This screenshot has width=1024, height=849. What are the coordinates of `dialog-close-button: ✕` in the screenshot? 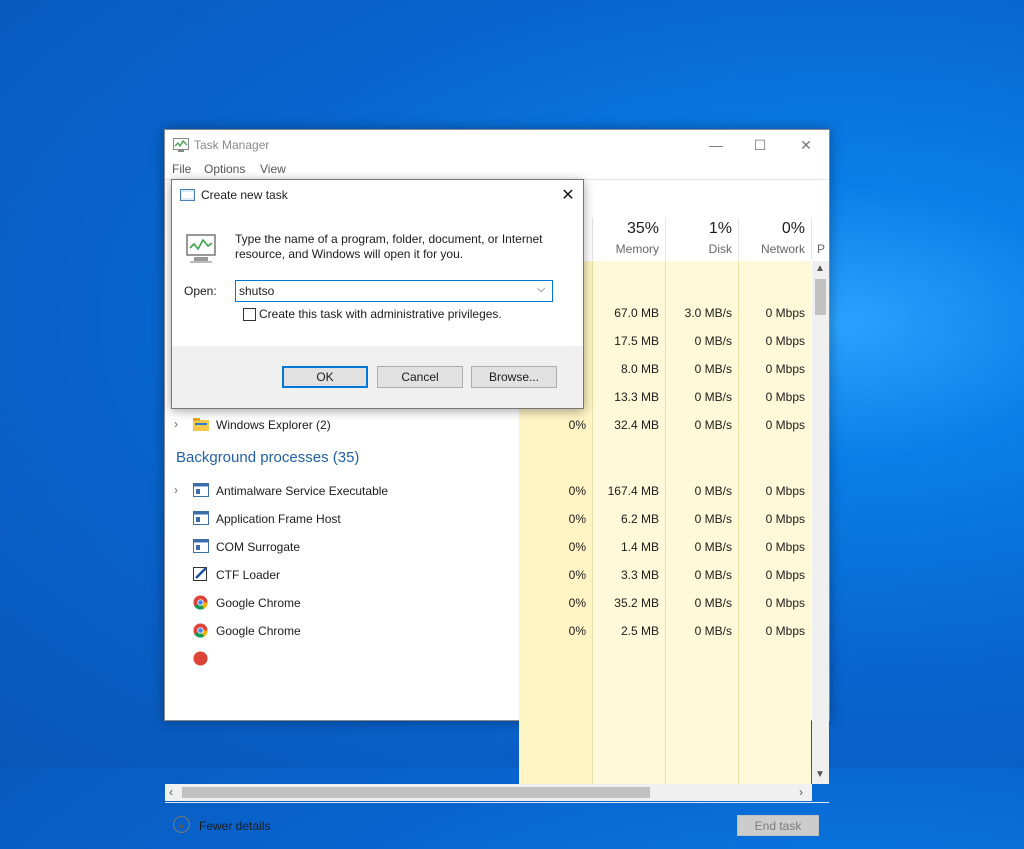 It's located at (568, 195).